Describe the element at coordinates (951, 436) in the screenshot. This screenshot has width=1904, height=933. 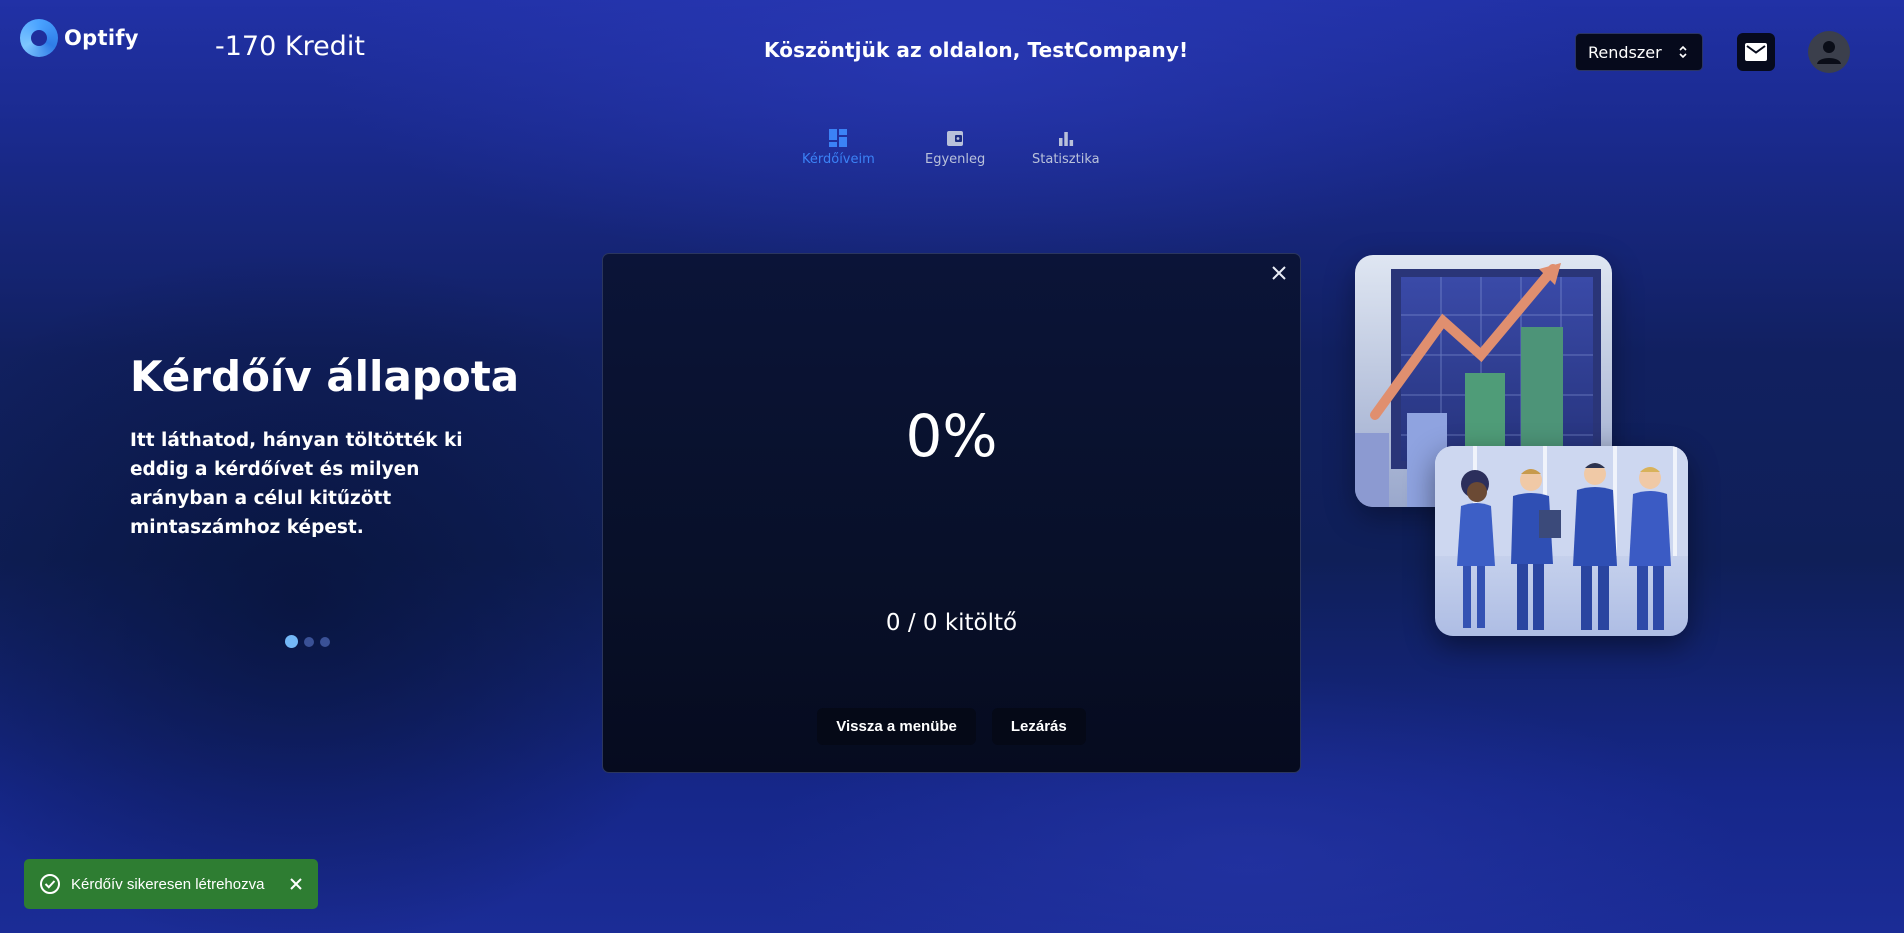
I see `completion-percent: 0%` at that location.